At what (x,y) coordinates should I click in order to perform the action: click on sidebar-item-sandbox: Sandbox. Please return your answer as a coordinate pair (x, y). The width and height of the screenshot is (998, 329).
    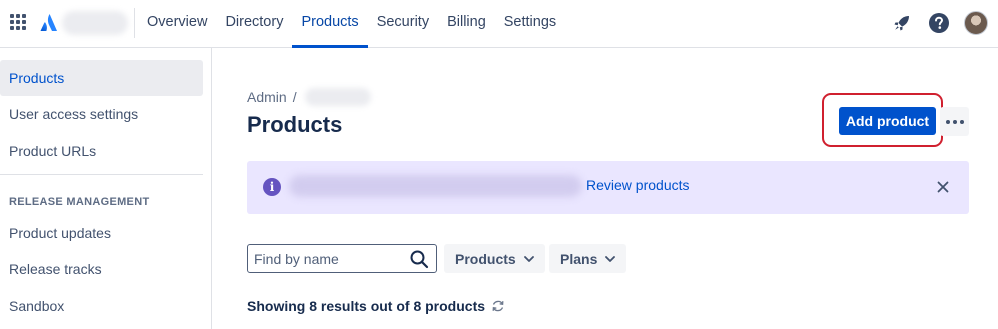
    Looking at the image, I should click on (101, 306).